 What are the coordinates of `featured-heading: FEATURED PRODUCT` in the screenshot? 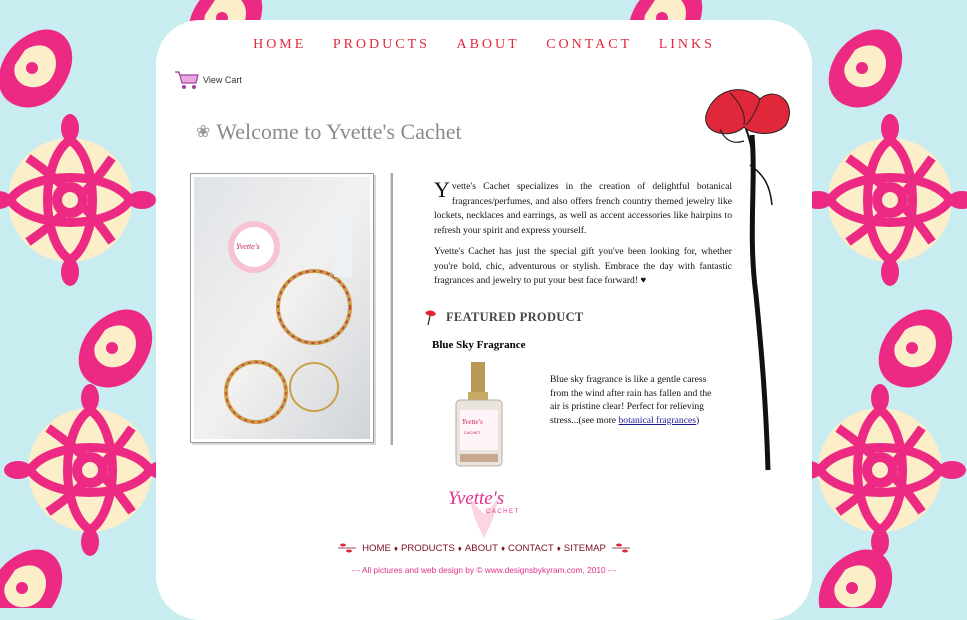 It's located at (503, 317).